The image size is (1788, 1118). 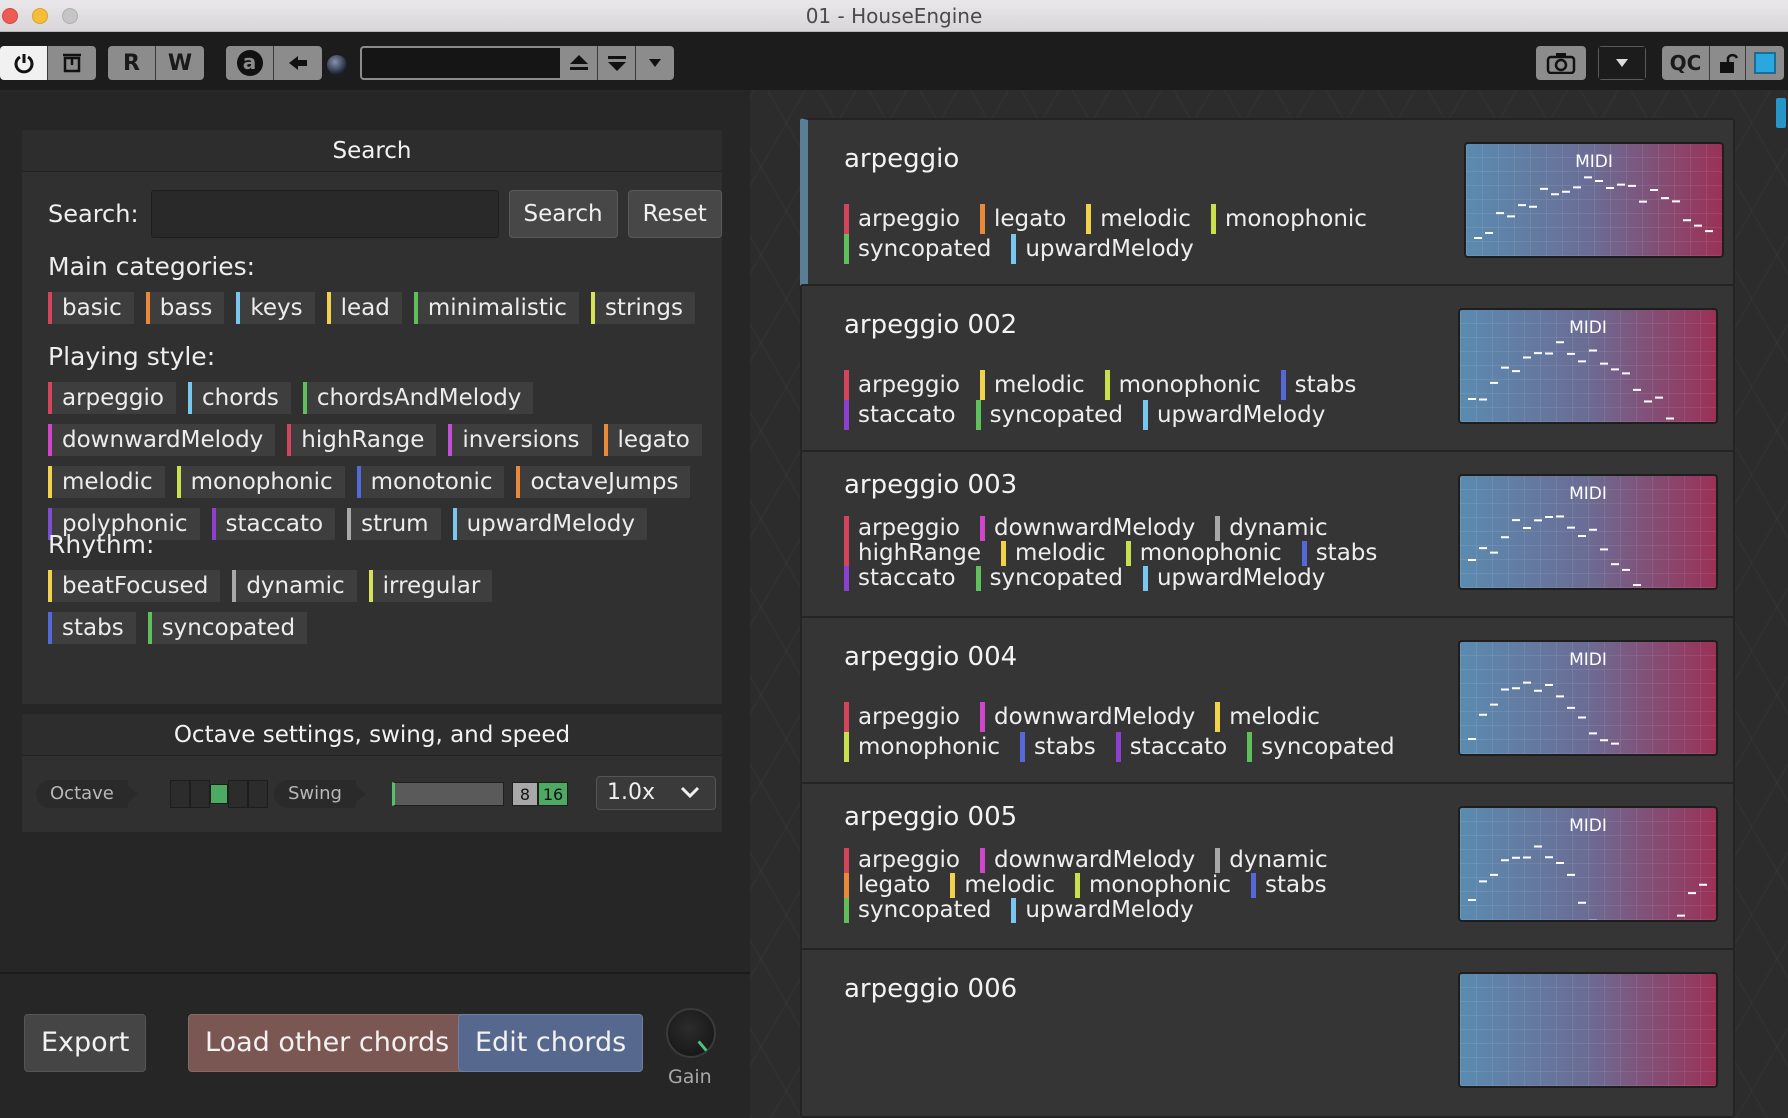 I want to click on edit-chords-button: Edit chords, so click(x=551, y=1043).